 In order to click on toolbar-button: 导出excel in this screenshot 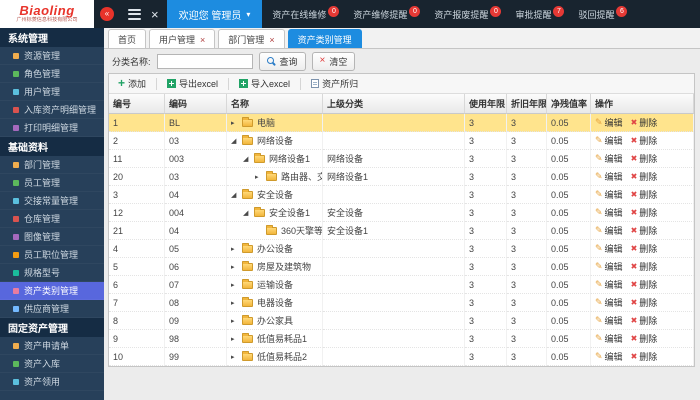, I will do `click(192, 83)`.